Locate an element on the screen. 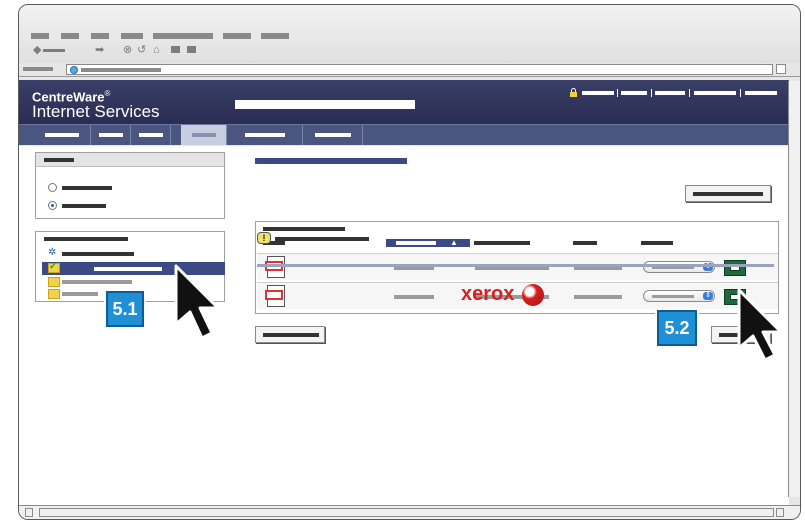 The image size is (805, 524). radio-option-selected is located at coordinates (52, 205).